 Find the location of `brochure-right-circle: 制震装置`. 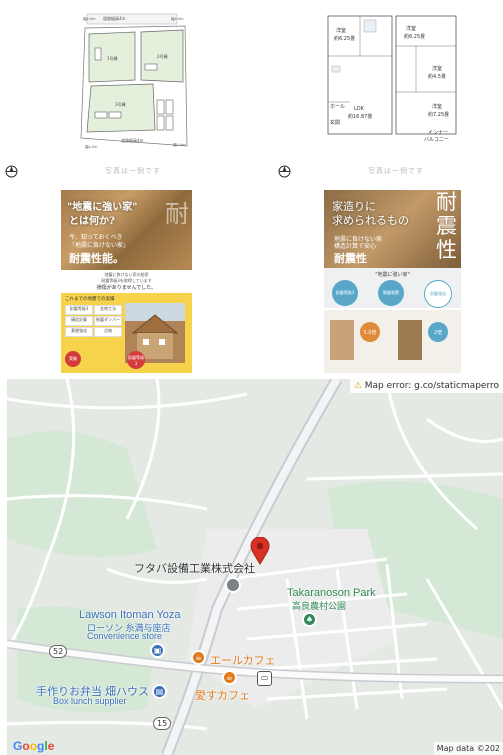

brochure-right-circle: 制震装置 is located at coordinates (391, 293).